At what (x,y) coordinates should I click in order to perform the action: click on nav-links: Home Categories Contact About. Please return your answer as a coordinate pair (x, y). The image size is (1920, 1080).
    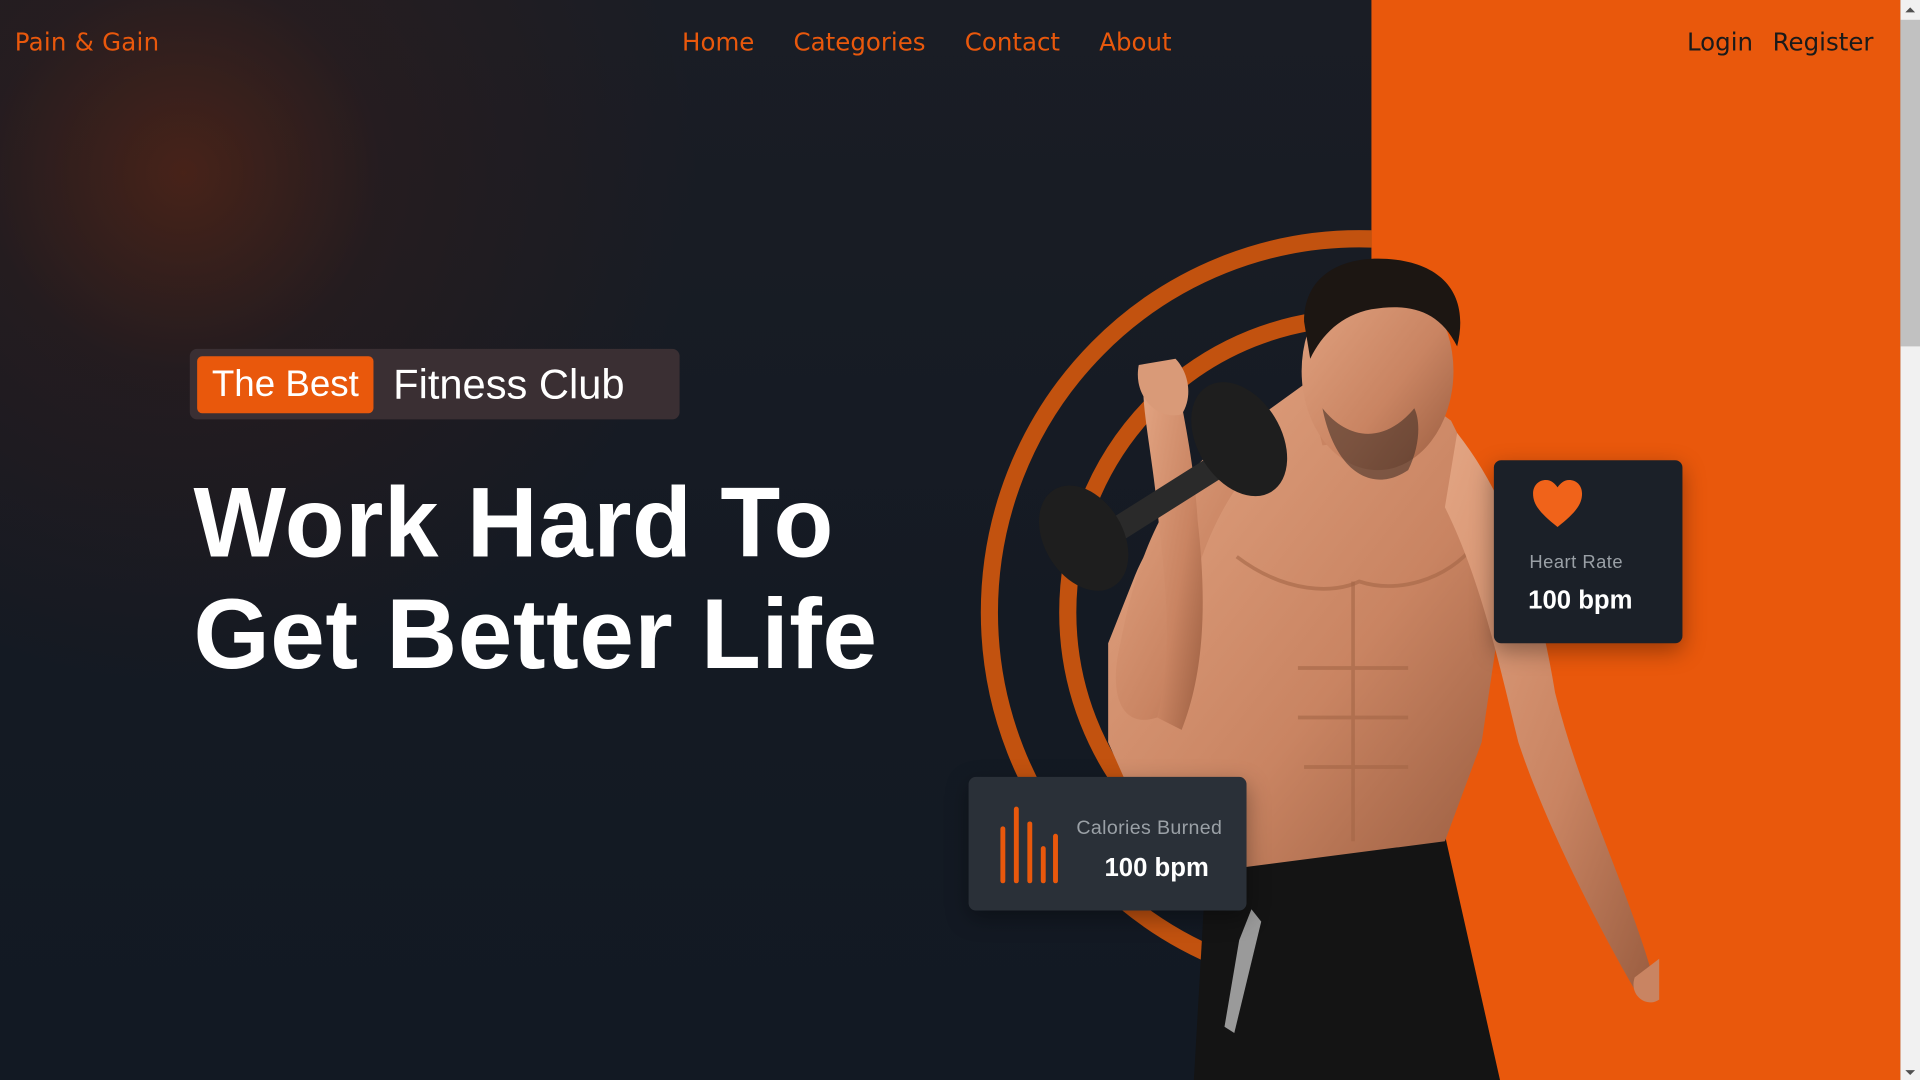
    Looking at the image, I should click on (927, 42).